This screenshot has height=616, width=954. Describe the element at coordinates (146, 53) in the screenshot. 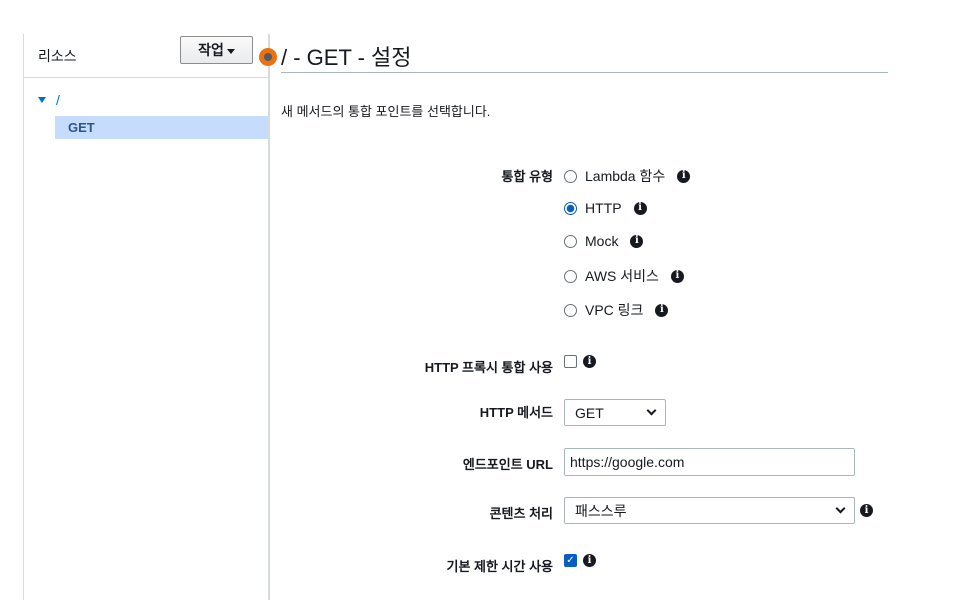

I see `resources-header: 리소스 작업` at that location.